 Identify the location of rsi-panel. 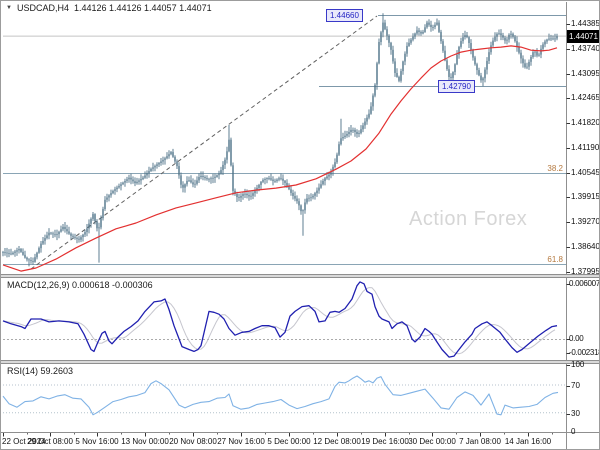
(283, 398).